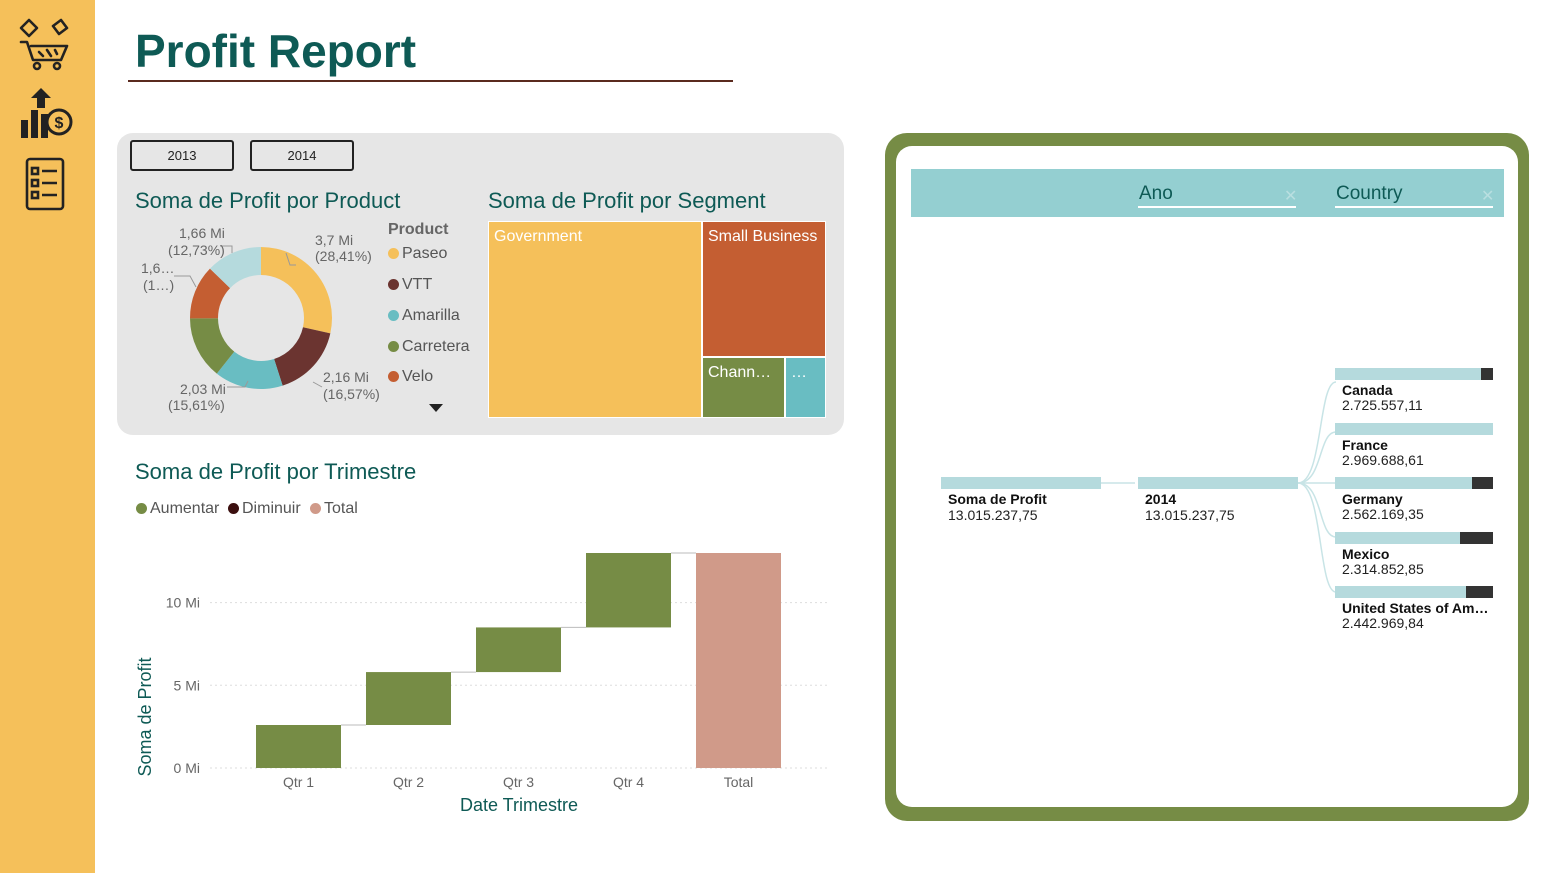  I want to click on legend-item-diminuir: Diminuir, so click(264, 509).